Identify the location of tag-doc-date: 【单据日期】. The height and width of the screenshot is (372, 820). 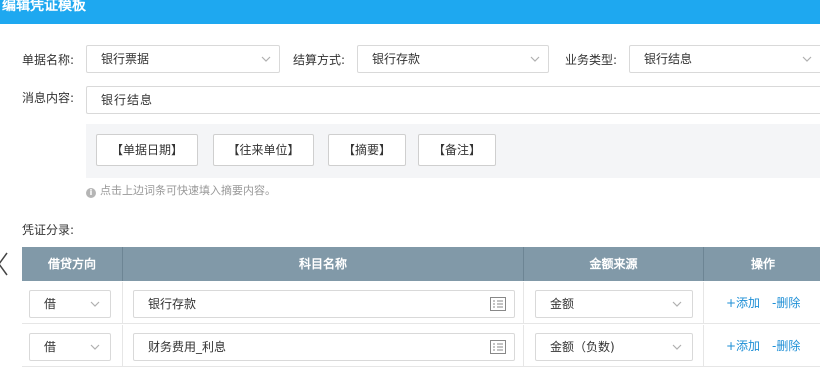
(147, 150).